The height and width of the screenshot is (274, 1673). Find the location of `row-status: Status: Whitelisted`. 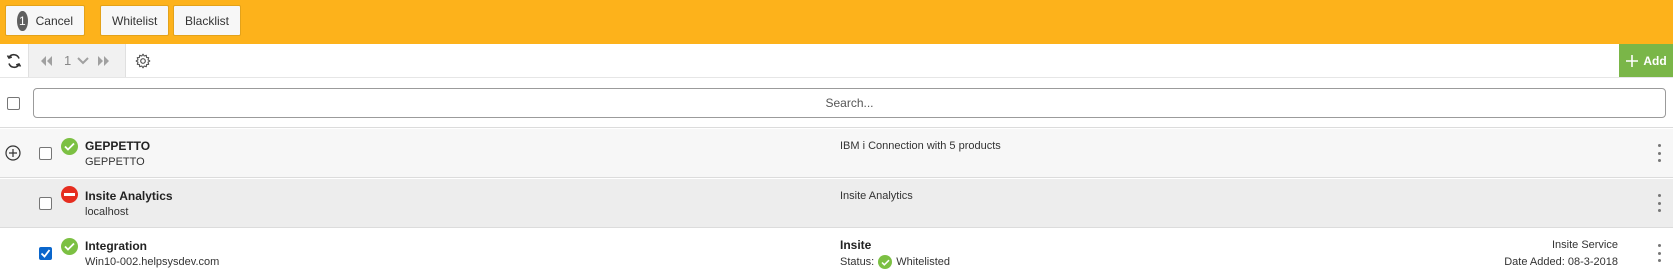

row-status: Status: Whitelisted is located at coordinates (895, 262).